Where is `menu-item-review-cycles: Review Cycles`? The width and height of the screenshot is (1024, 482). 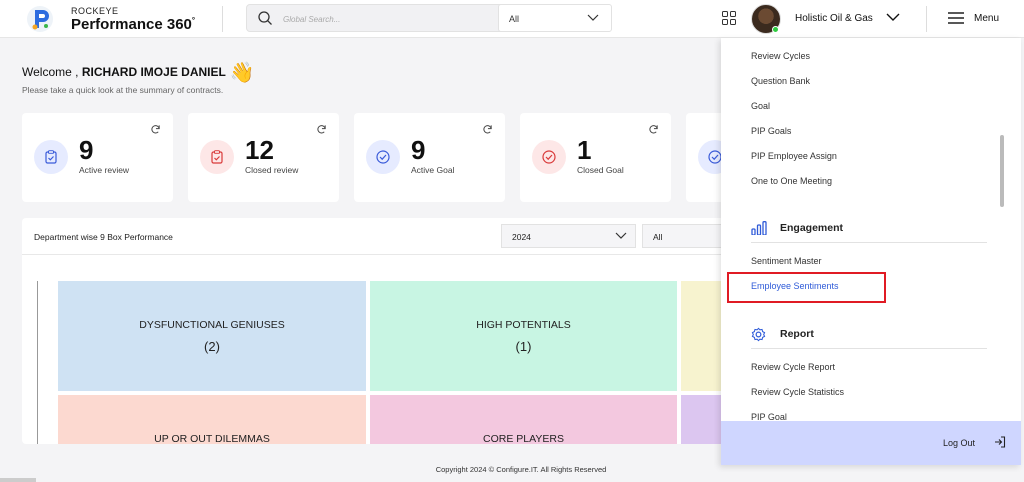 menu-item-review-cycles: Review Cycles is located at coordinates (780, 56).